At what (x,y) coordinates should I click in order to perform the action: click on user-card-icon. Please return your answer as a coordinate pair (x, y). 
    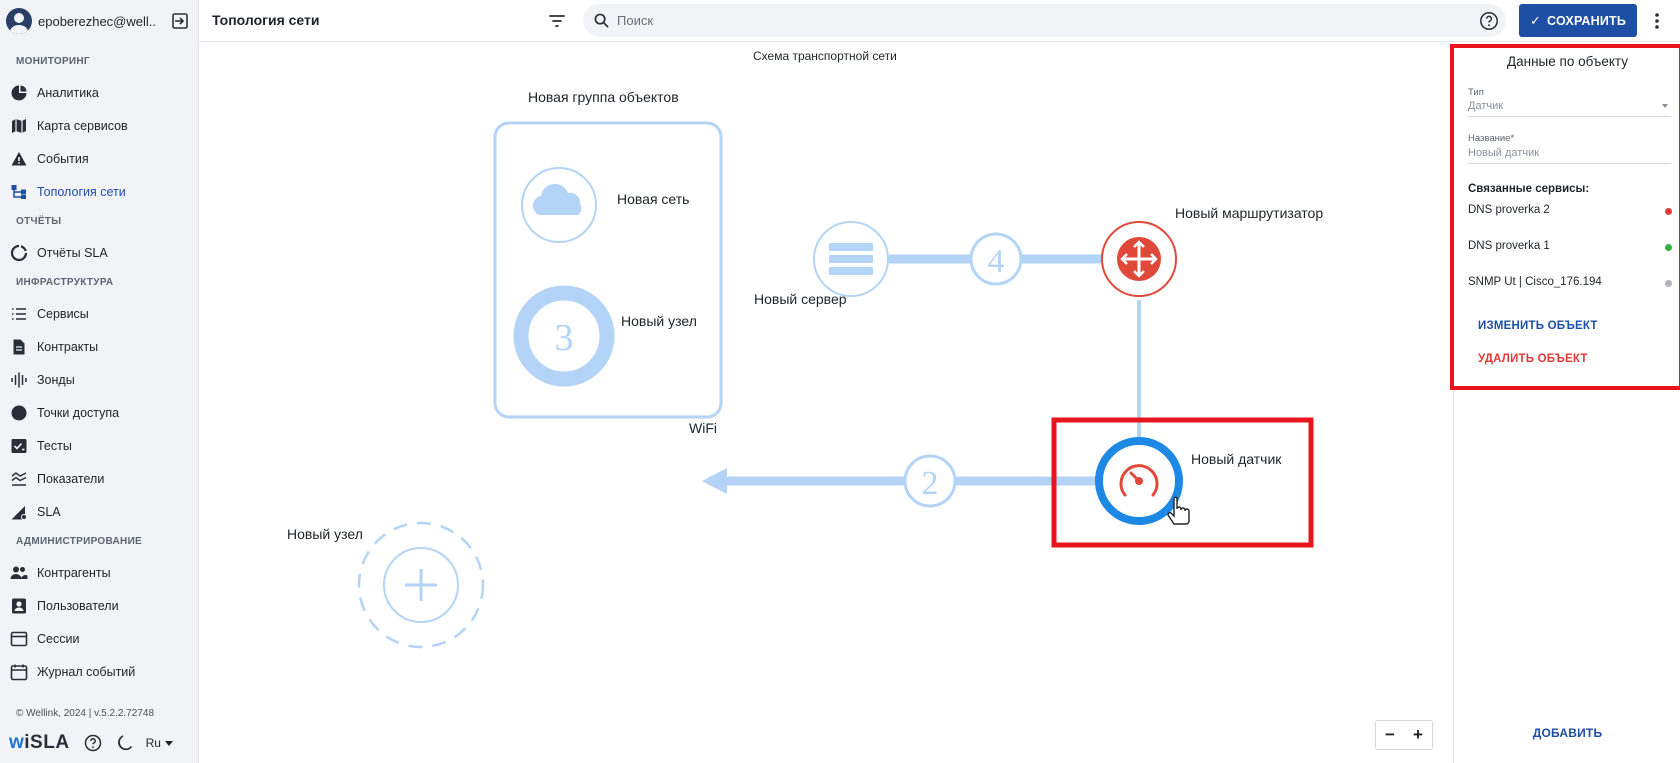
    Looking at the image, I should click on (19, 606).